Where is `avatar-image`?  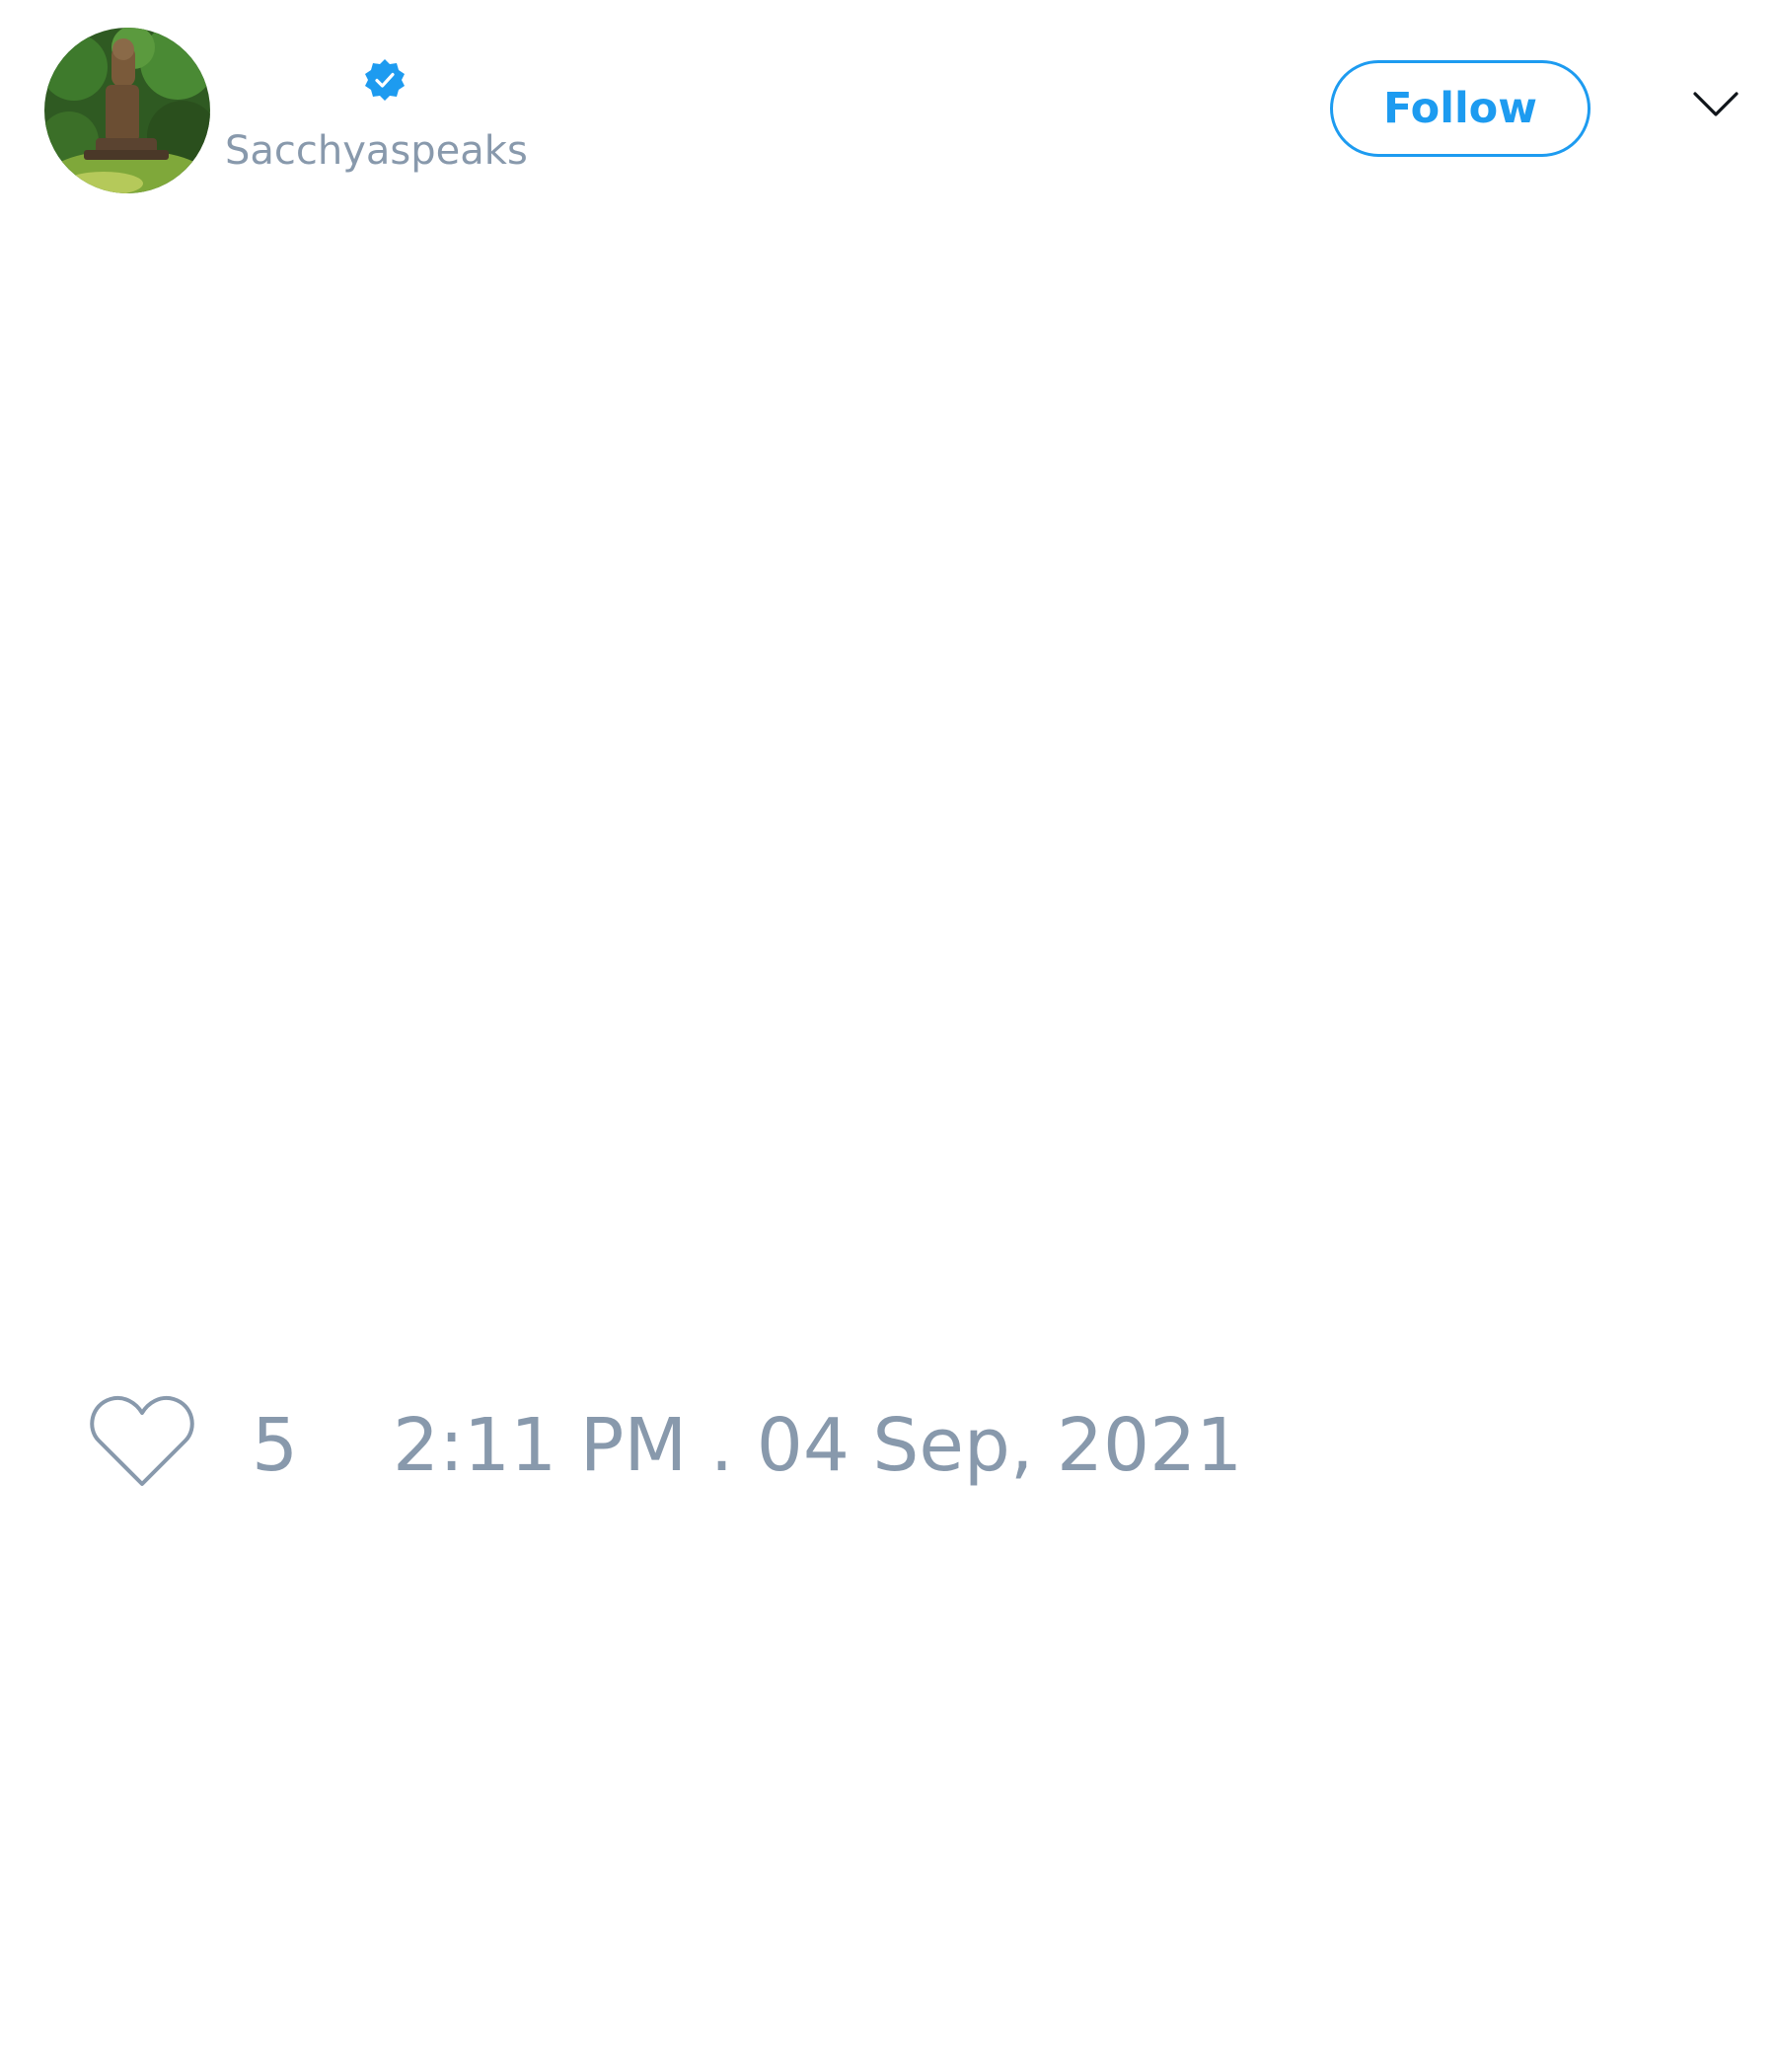
avatar-image is located at coordinates (127, 111).